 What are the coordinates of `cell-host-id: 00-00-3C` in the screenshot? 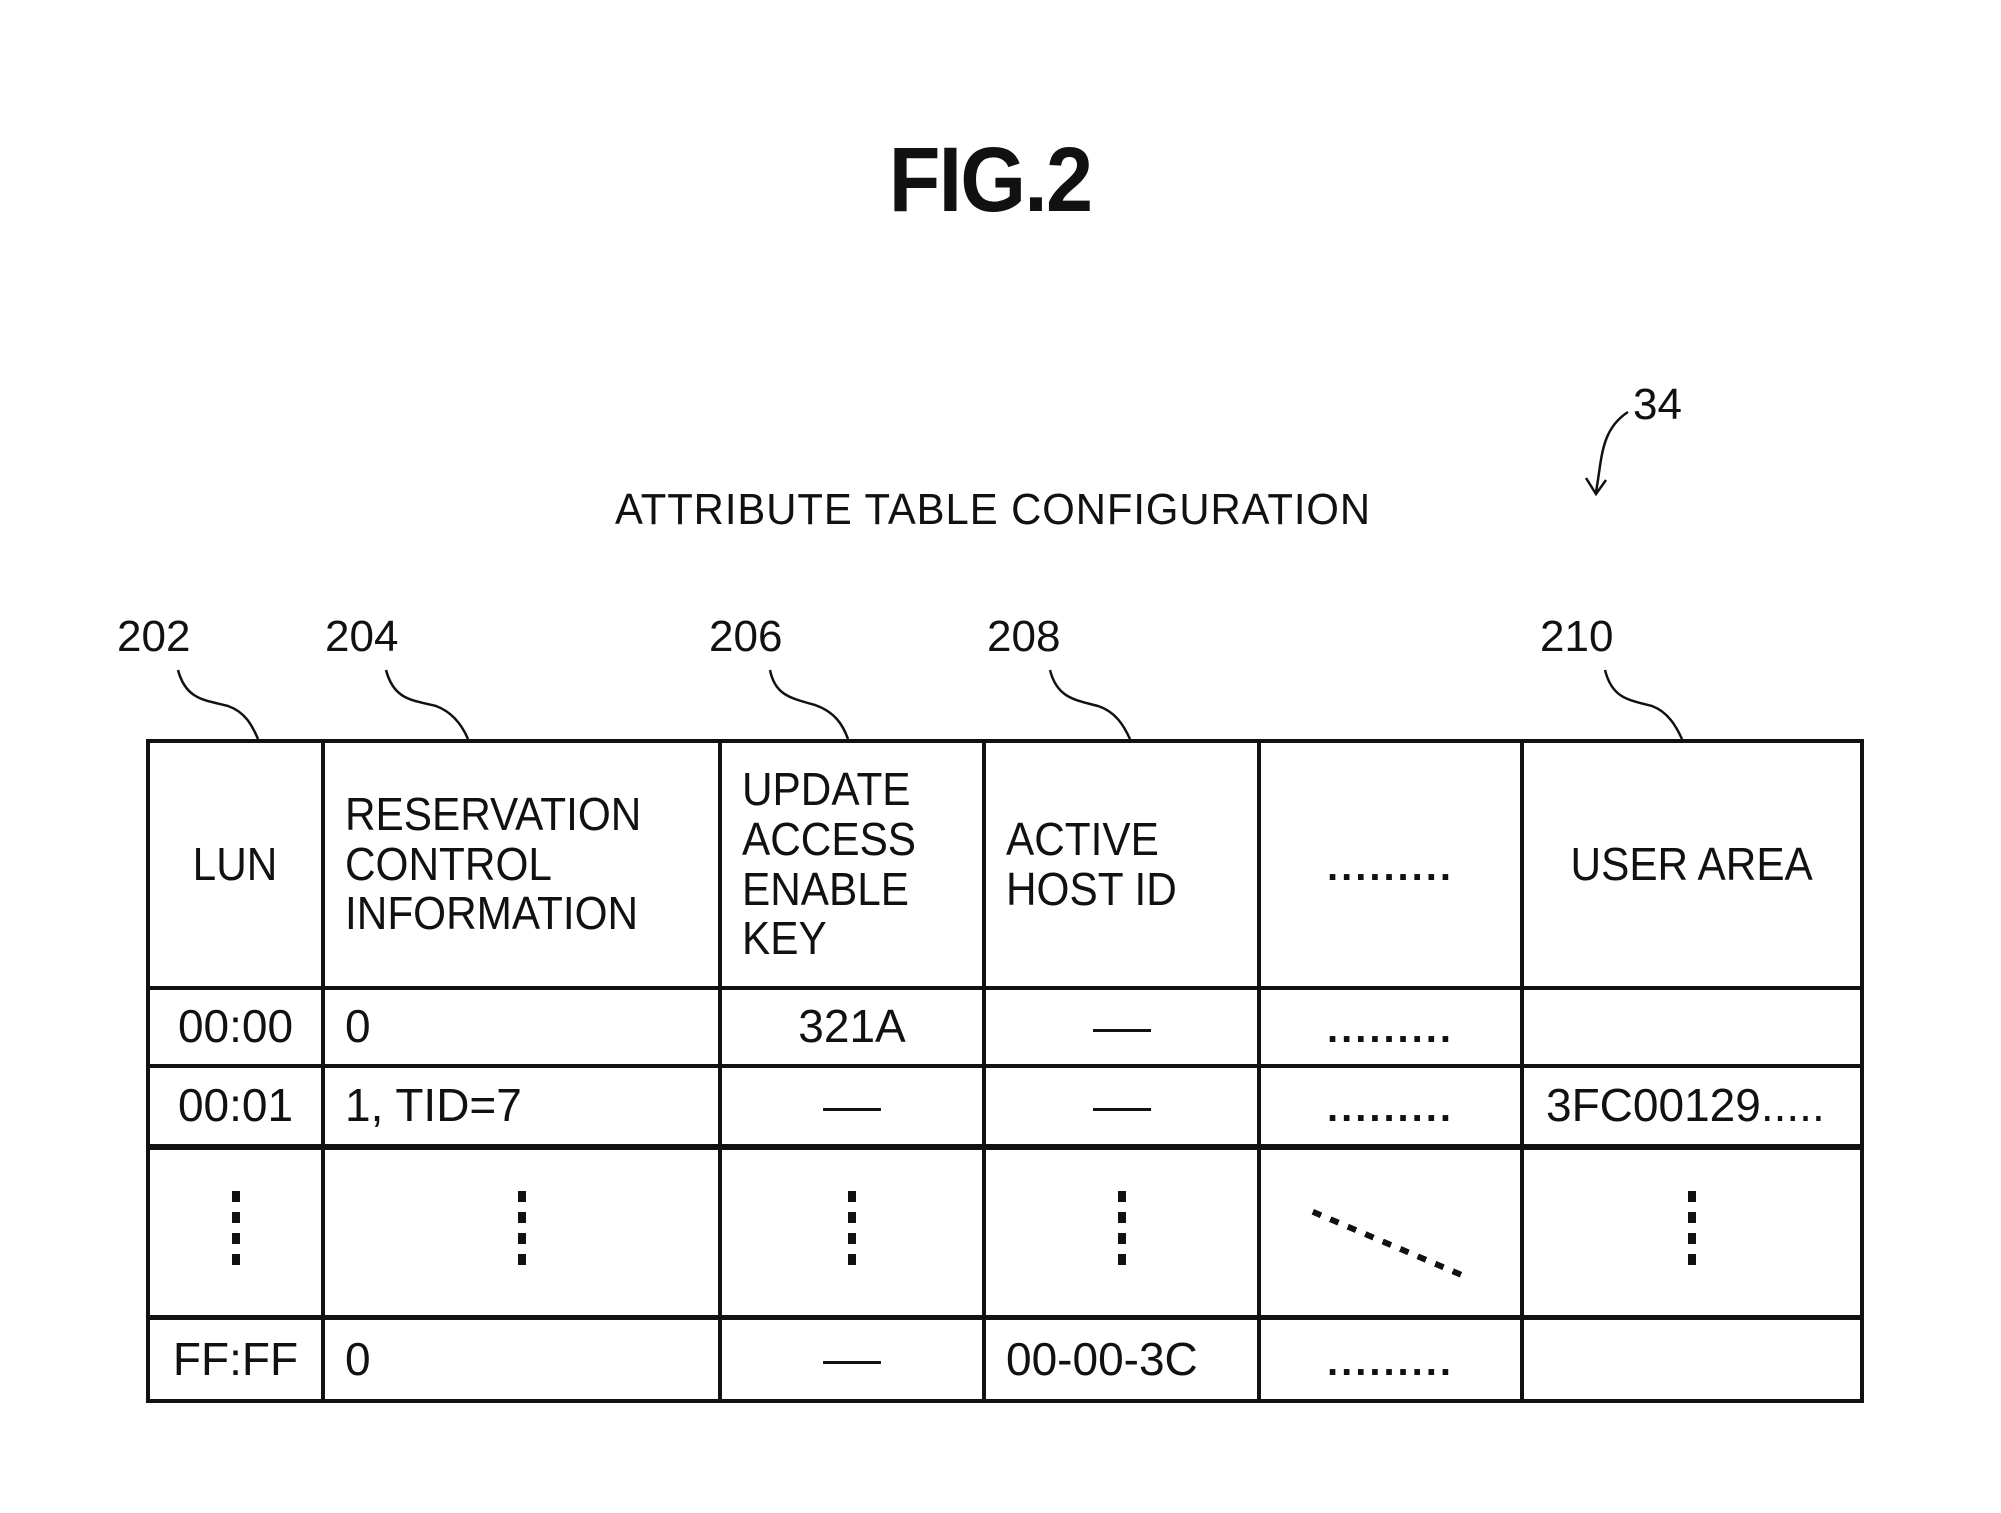 It's located at (1121, 1359).